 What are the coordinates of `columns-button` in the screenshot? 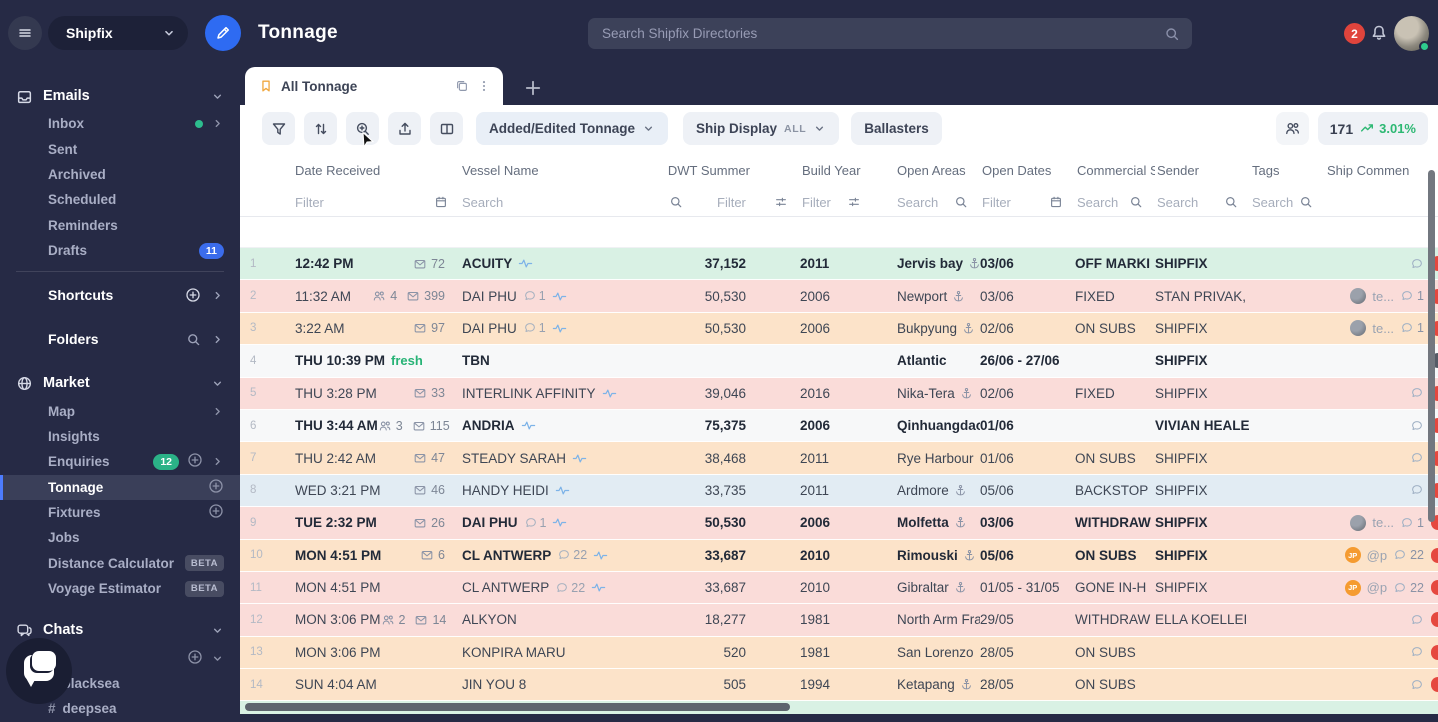 It's located at (446, 128).